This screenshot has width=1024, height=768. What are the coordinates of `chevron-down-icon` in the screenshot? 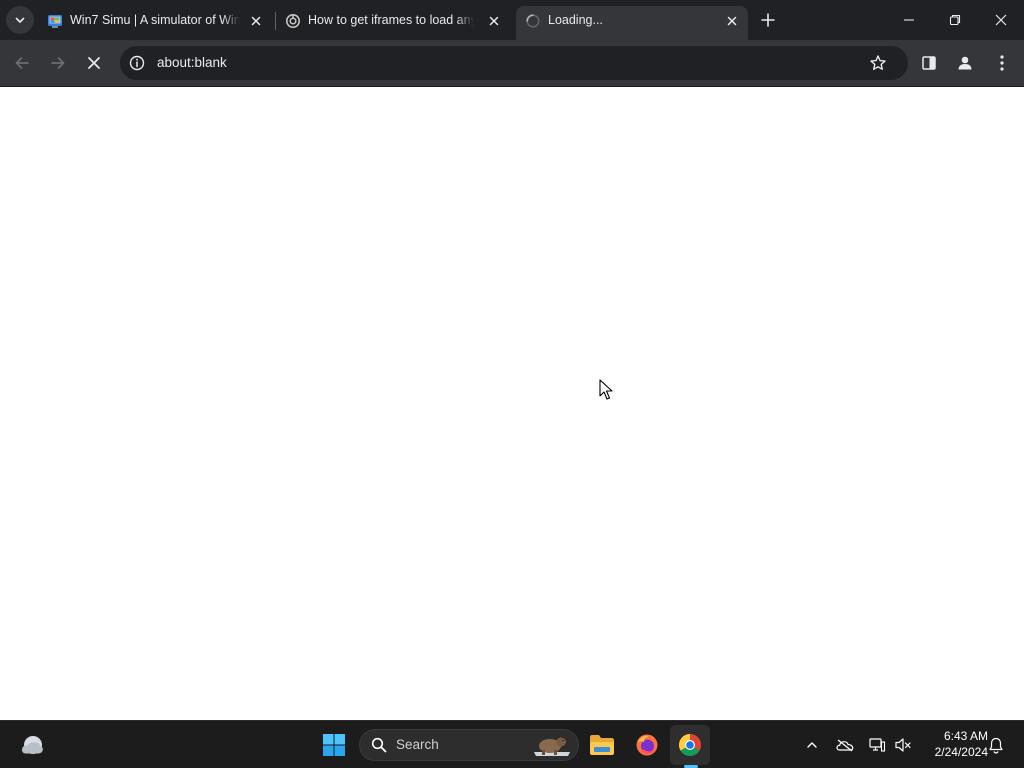 It's located at (20, 20).